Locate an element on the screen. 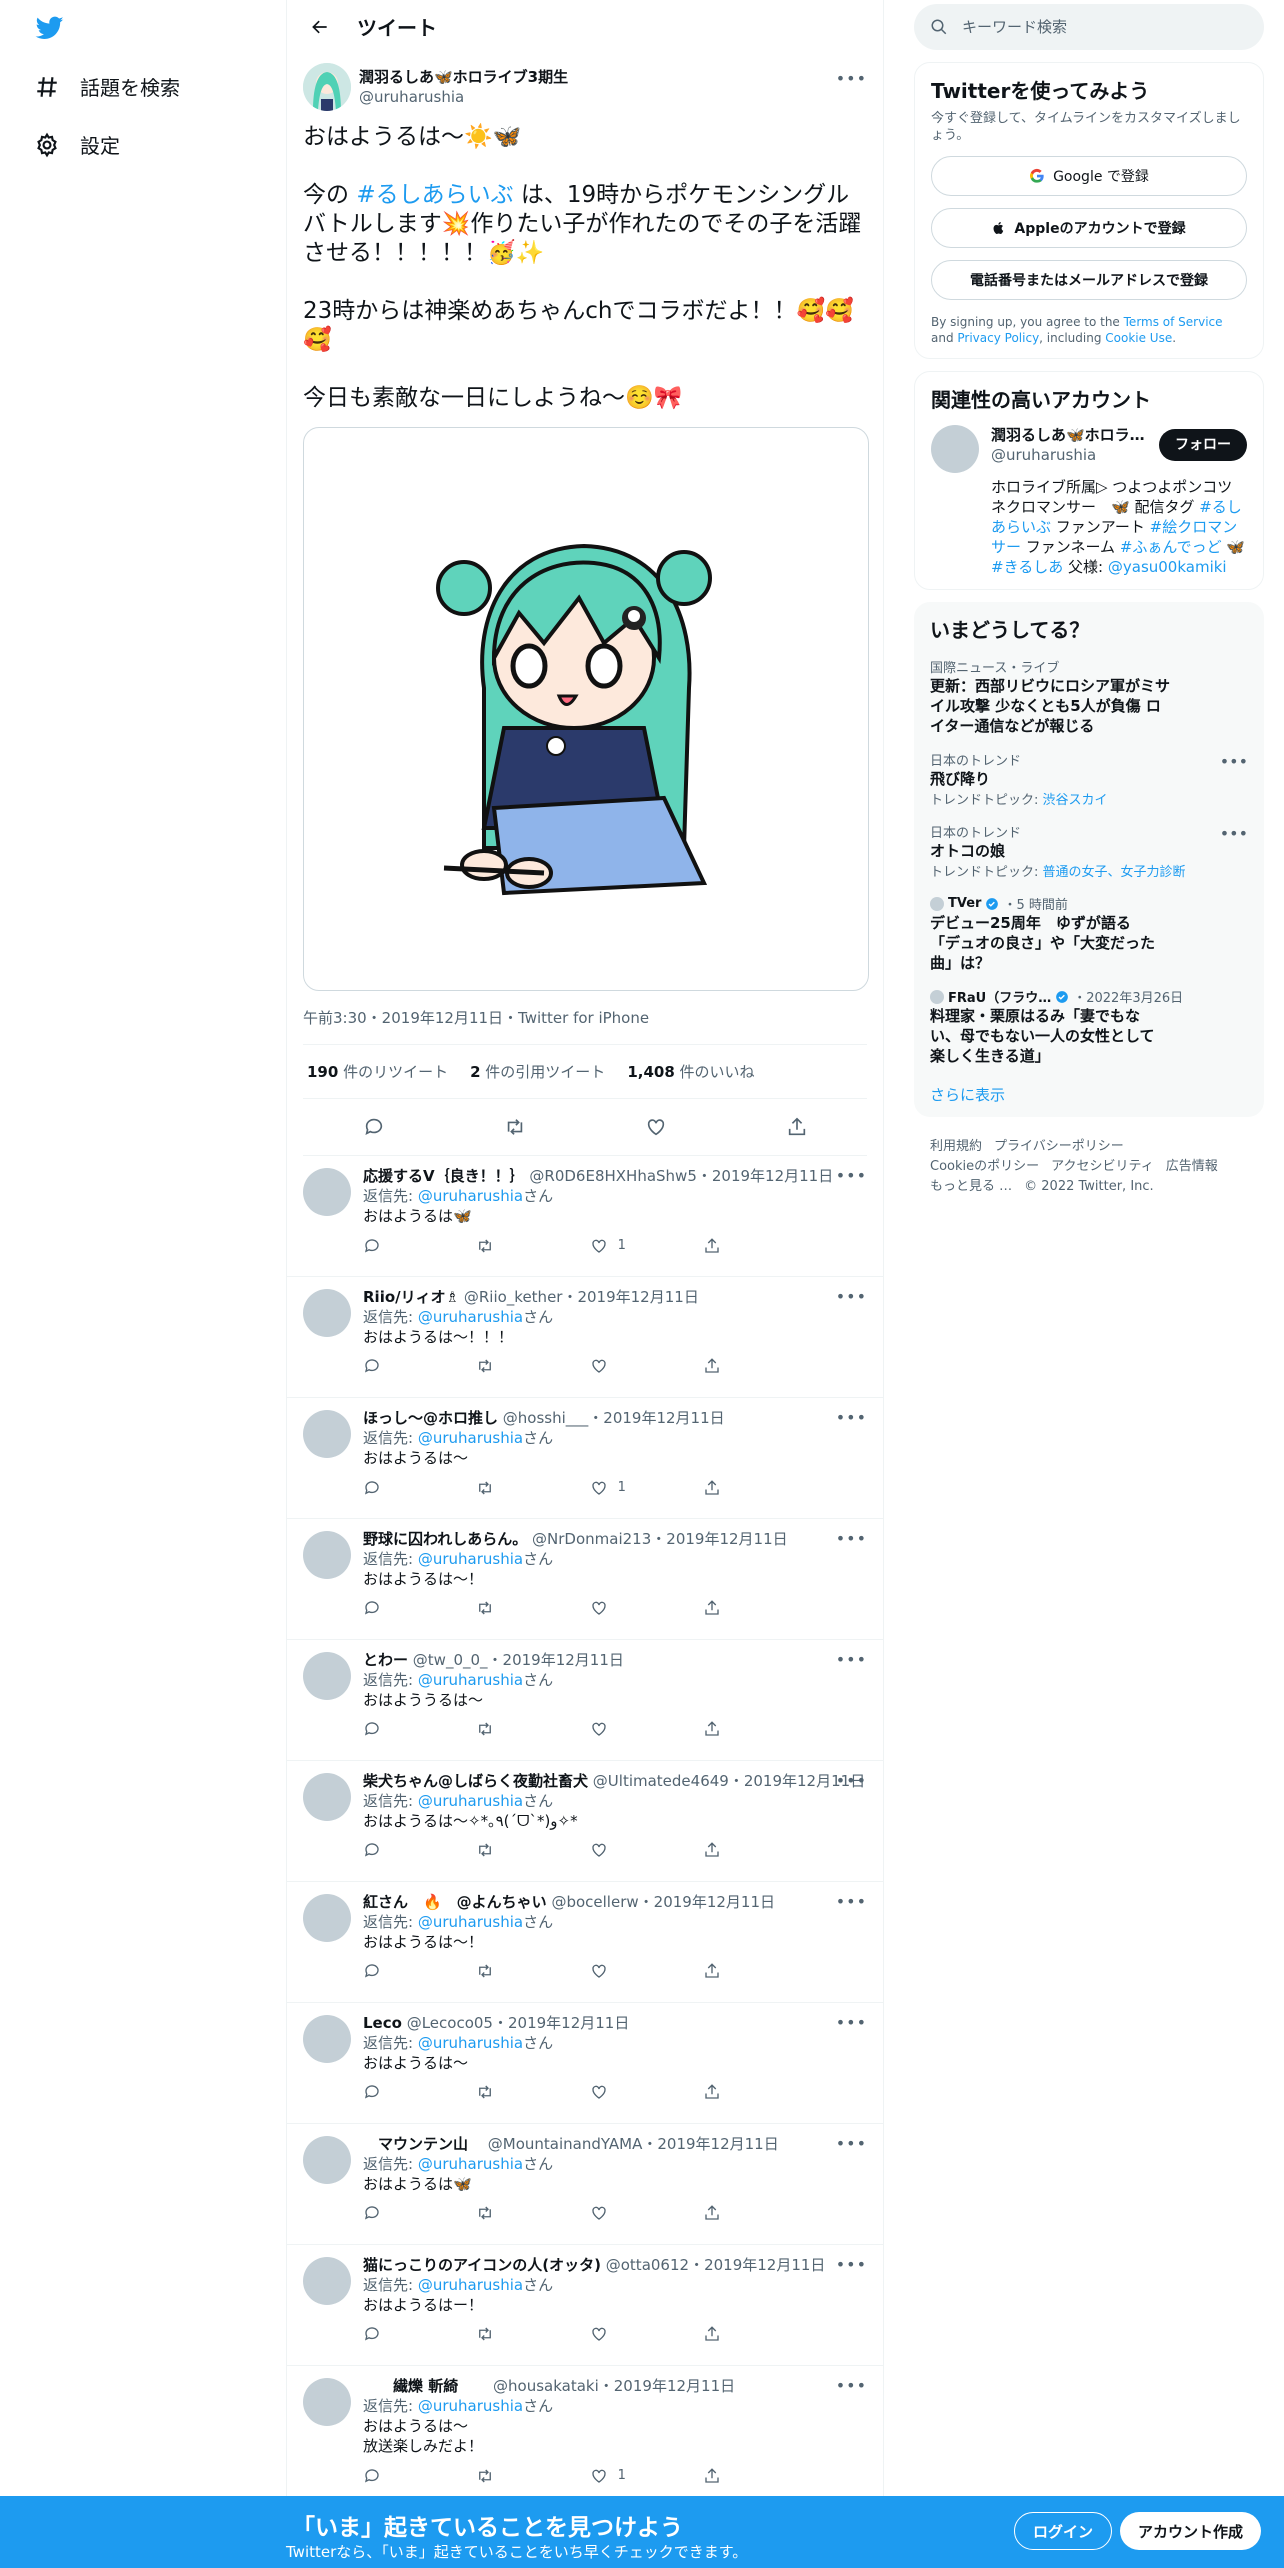 The height and width of the screenshot is (2568, 1284). author-avatar is located at coordinates (327, 87).